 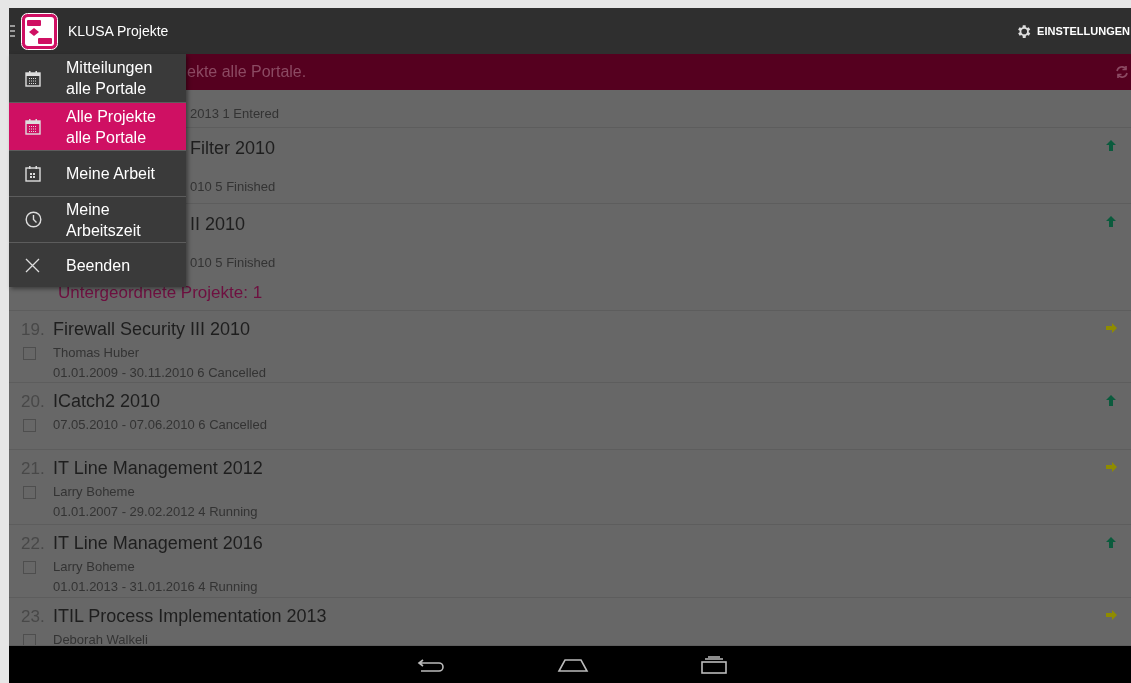 I want to click on drawer-item: Mitteilungen alle Portale, so click(x=97, y=78).